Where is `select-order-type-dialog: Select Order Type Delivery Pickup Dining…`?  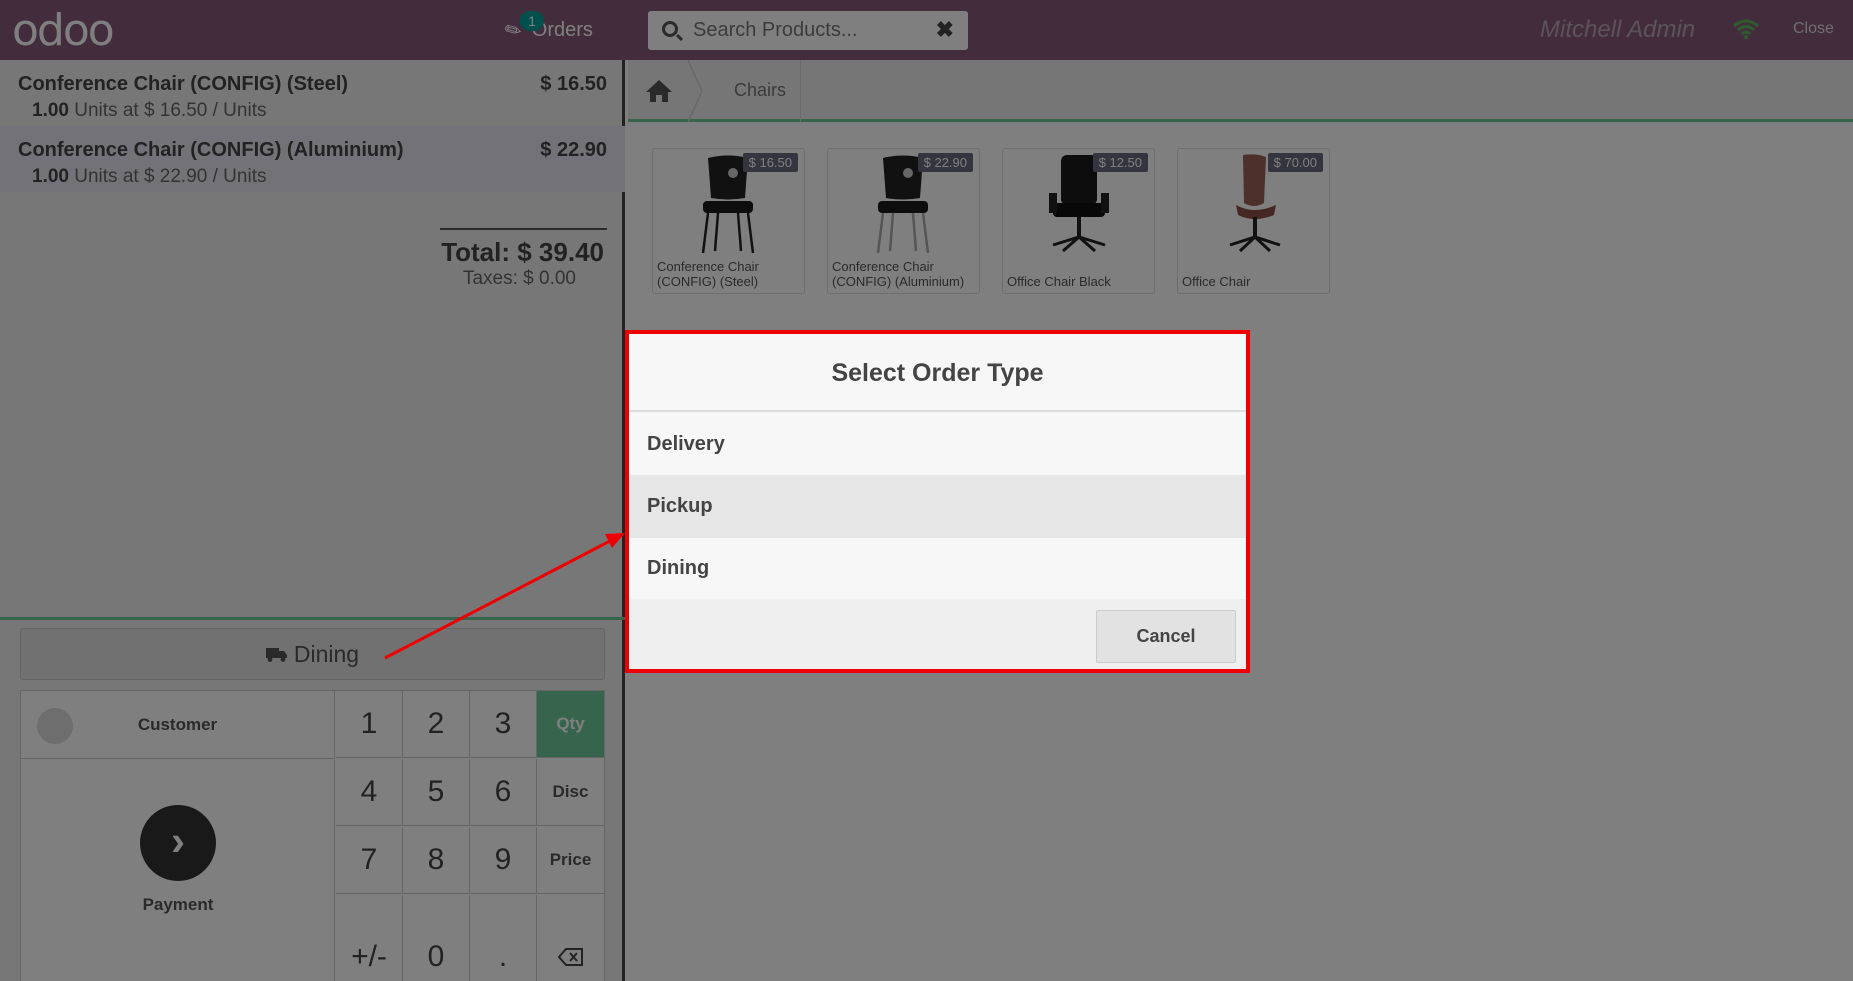
select-order-type-dialog: Select Order Type Delivery Pickup Dining… is located at coordinates (937, 501).